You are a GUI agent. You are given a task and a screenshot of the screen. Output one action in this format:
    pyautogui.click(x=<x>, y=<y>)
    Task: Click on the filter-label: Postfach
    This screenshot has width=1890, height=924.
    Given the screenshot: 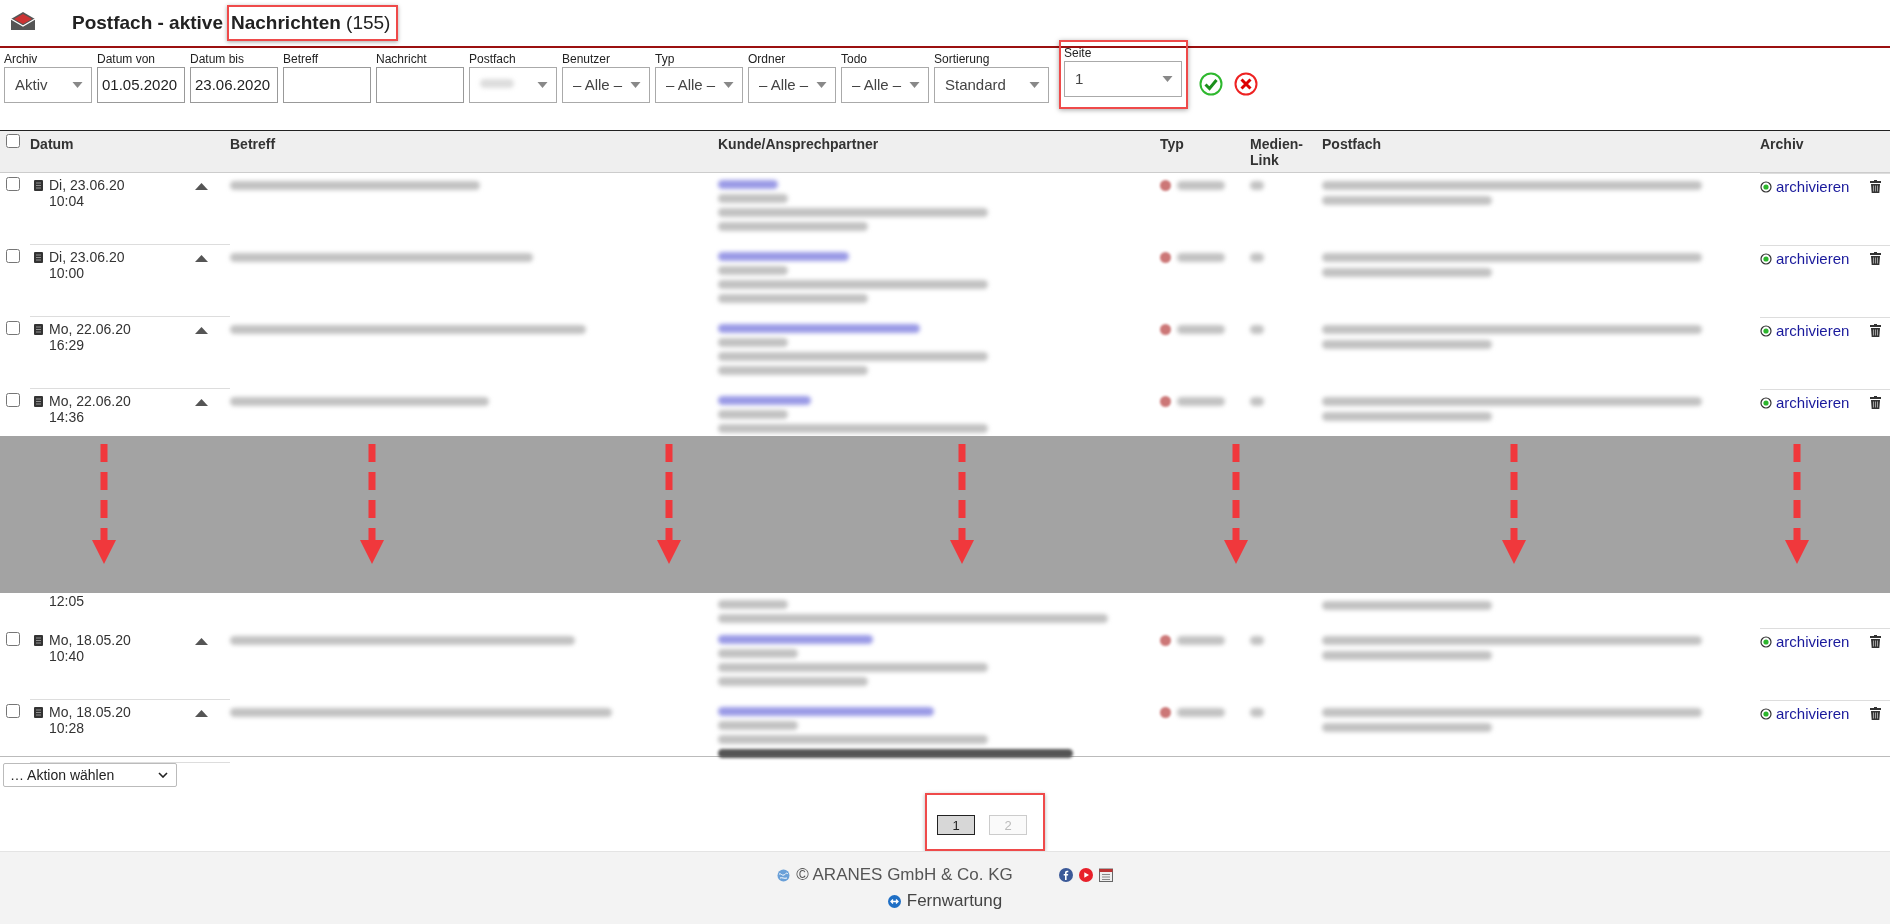 What is the action you would take?
    pyautogui.click(x=493, y=59)
    